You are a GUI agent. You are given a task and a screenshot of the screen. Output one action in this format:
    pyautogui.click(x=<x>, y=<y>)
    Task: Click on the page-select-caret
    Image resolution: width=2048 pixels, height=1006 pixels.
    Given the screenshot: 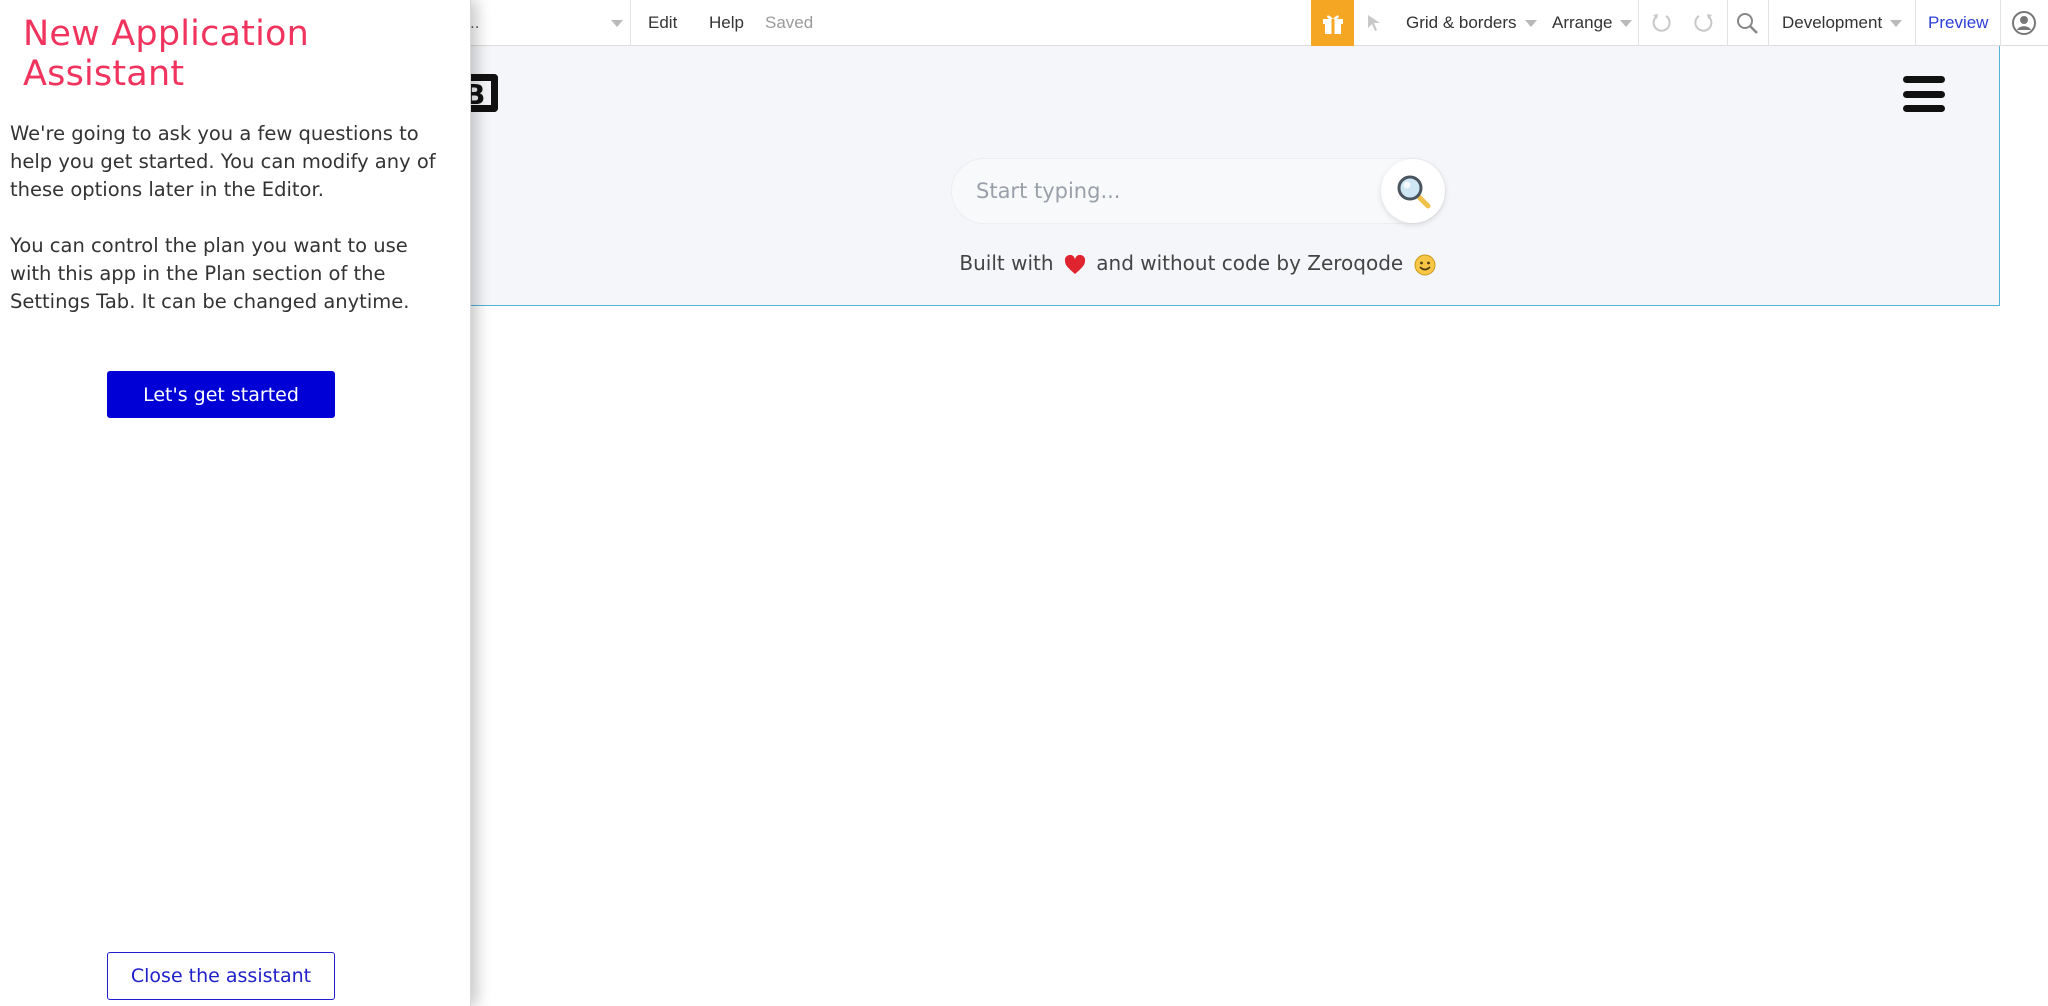 What is the action you would take?
    pyautogui.click(x=613, y=23)
    